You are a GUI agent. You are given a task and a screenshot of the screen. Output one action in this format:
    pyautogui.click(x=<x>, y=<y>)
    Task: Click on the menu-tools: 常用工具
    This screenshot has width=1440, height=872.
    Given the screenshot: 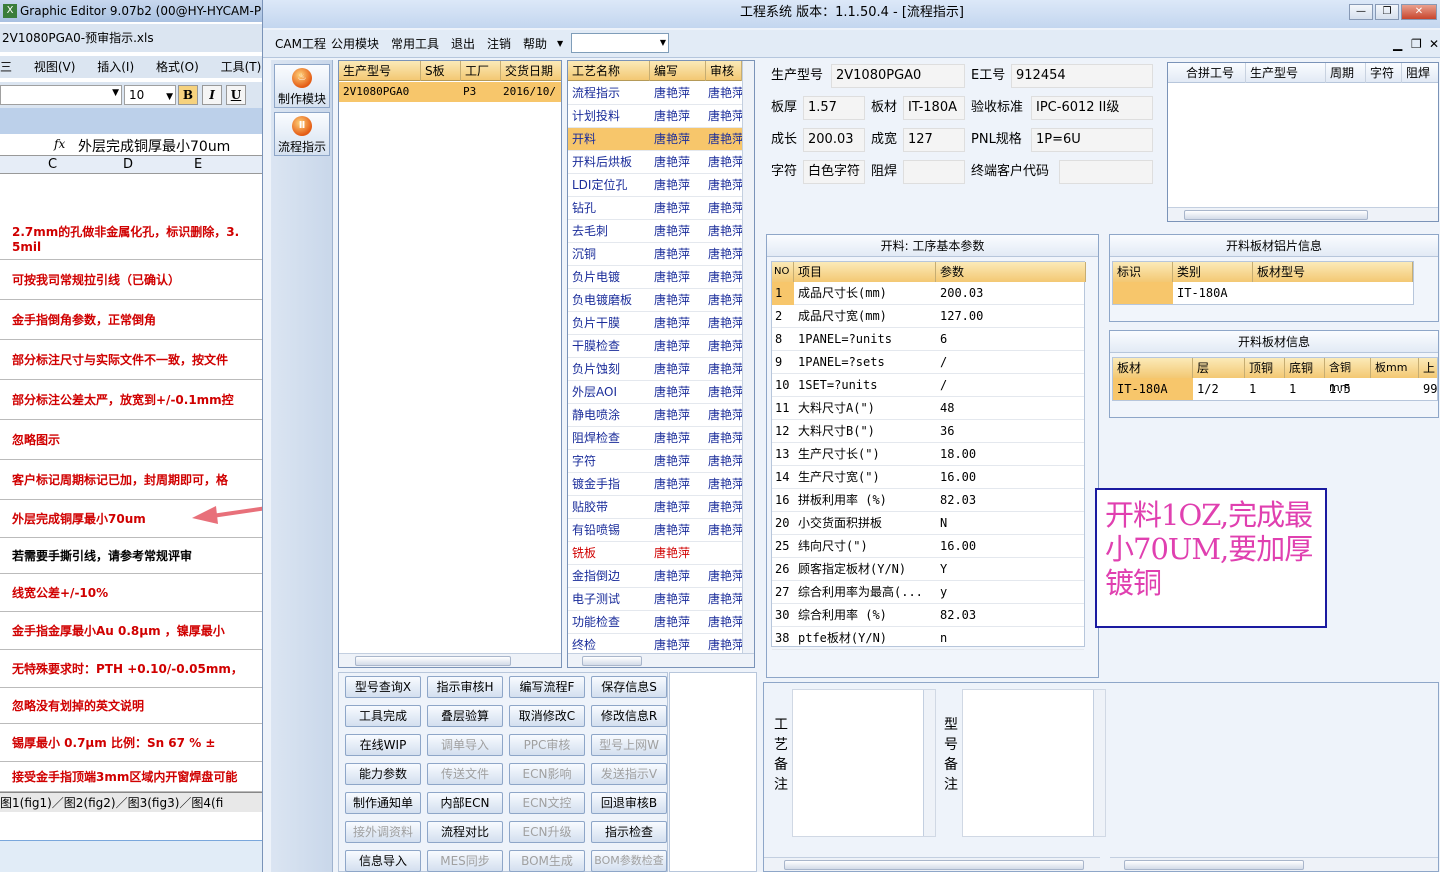 What is the action you would take?
    pyautogui.click(x=415, y=44)
    